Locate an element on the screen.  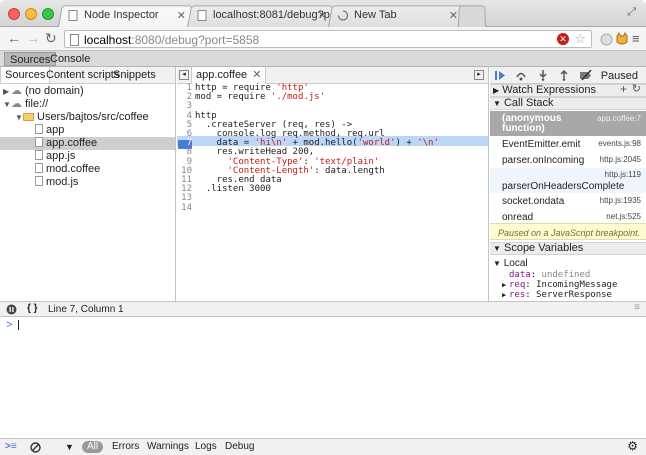
scope-variable: ▶ req: IncomingMessage is located at coordinates (559, 285).